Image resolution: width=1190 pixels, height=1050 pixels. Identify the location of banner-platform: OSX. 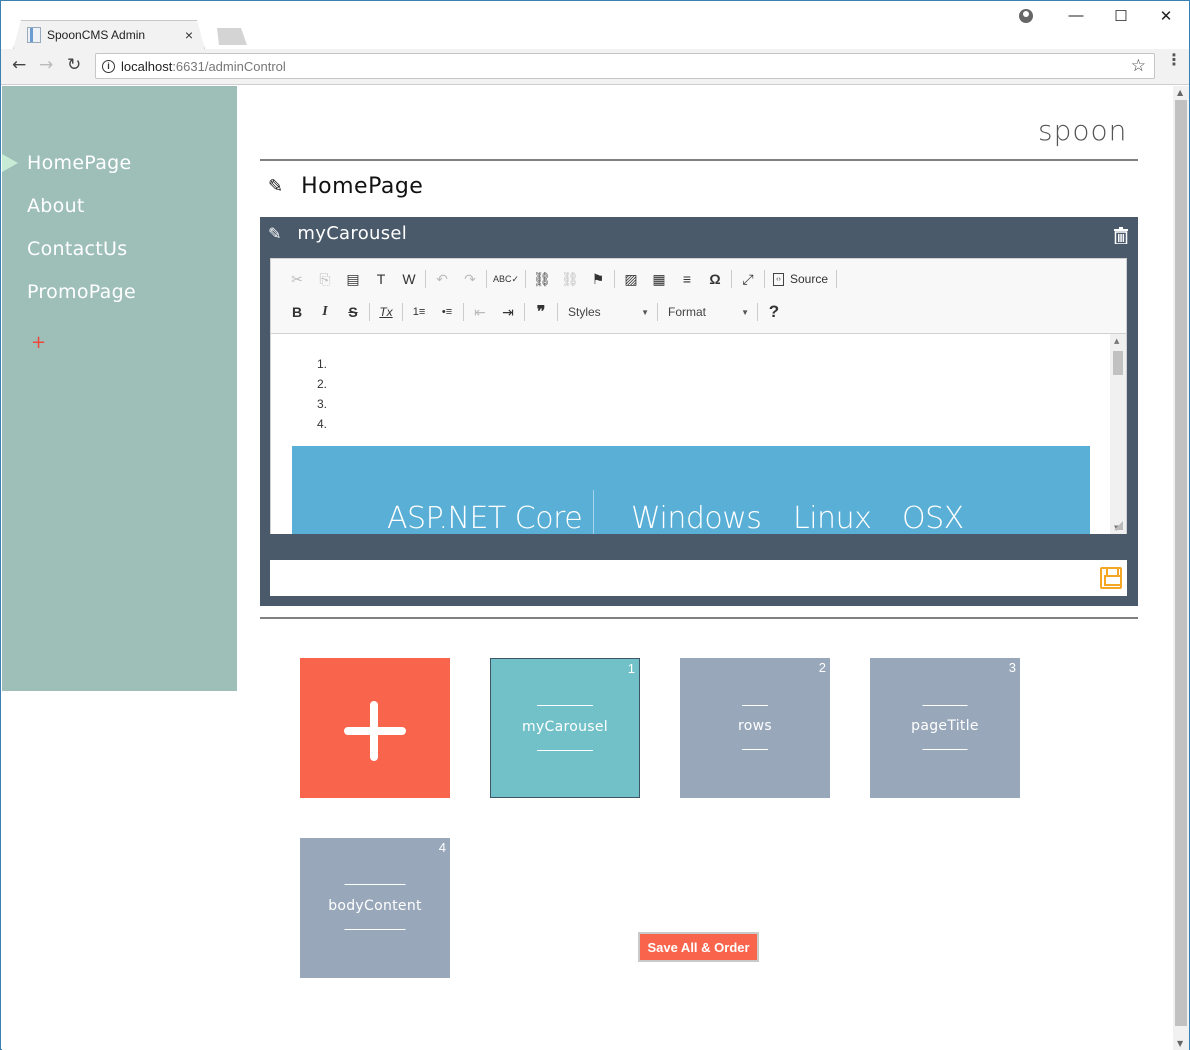
(933, 517).